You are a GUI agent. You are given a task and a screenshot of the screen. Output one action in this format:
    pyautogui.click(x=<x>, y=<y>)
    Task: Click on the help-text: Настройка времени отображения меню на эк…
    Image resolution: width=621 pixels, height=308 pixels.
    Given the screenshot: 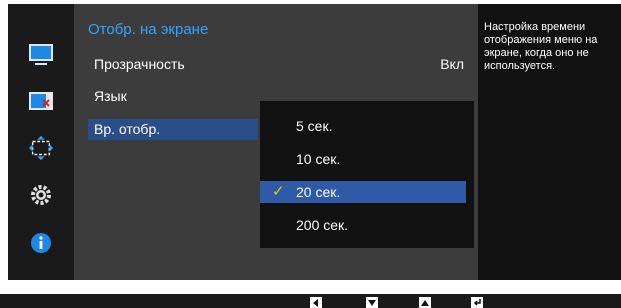 What is the action you would take?
    pyautogui.click(x=541, y=46)
    